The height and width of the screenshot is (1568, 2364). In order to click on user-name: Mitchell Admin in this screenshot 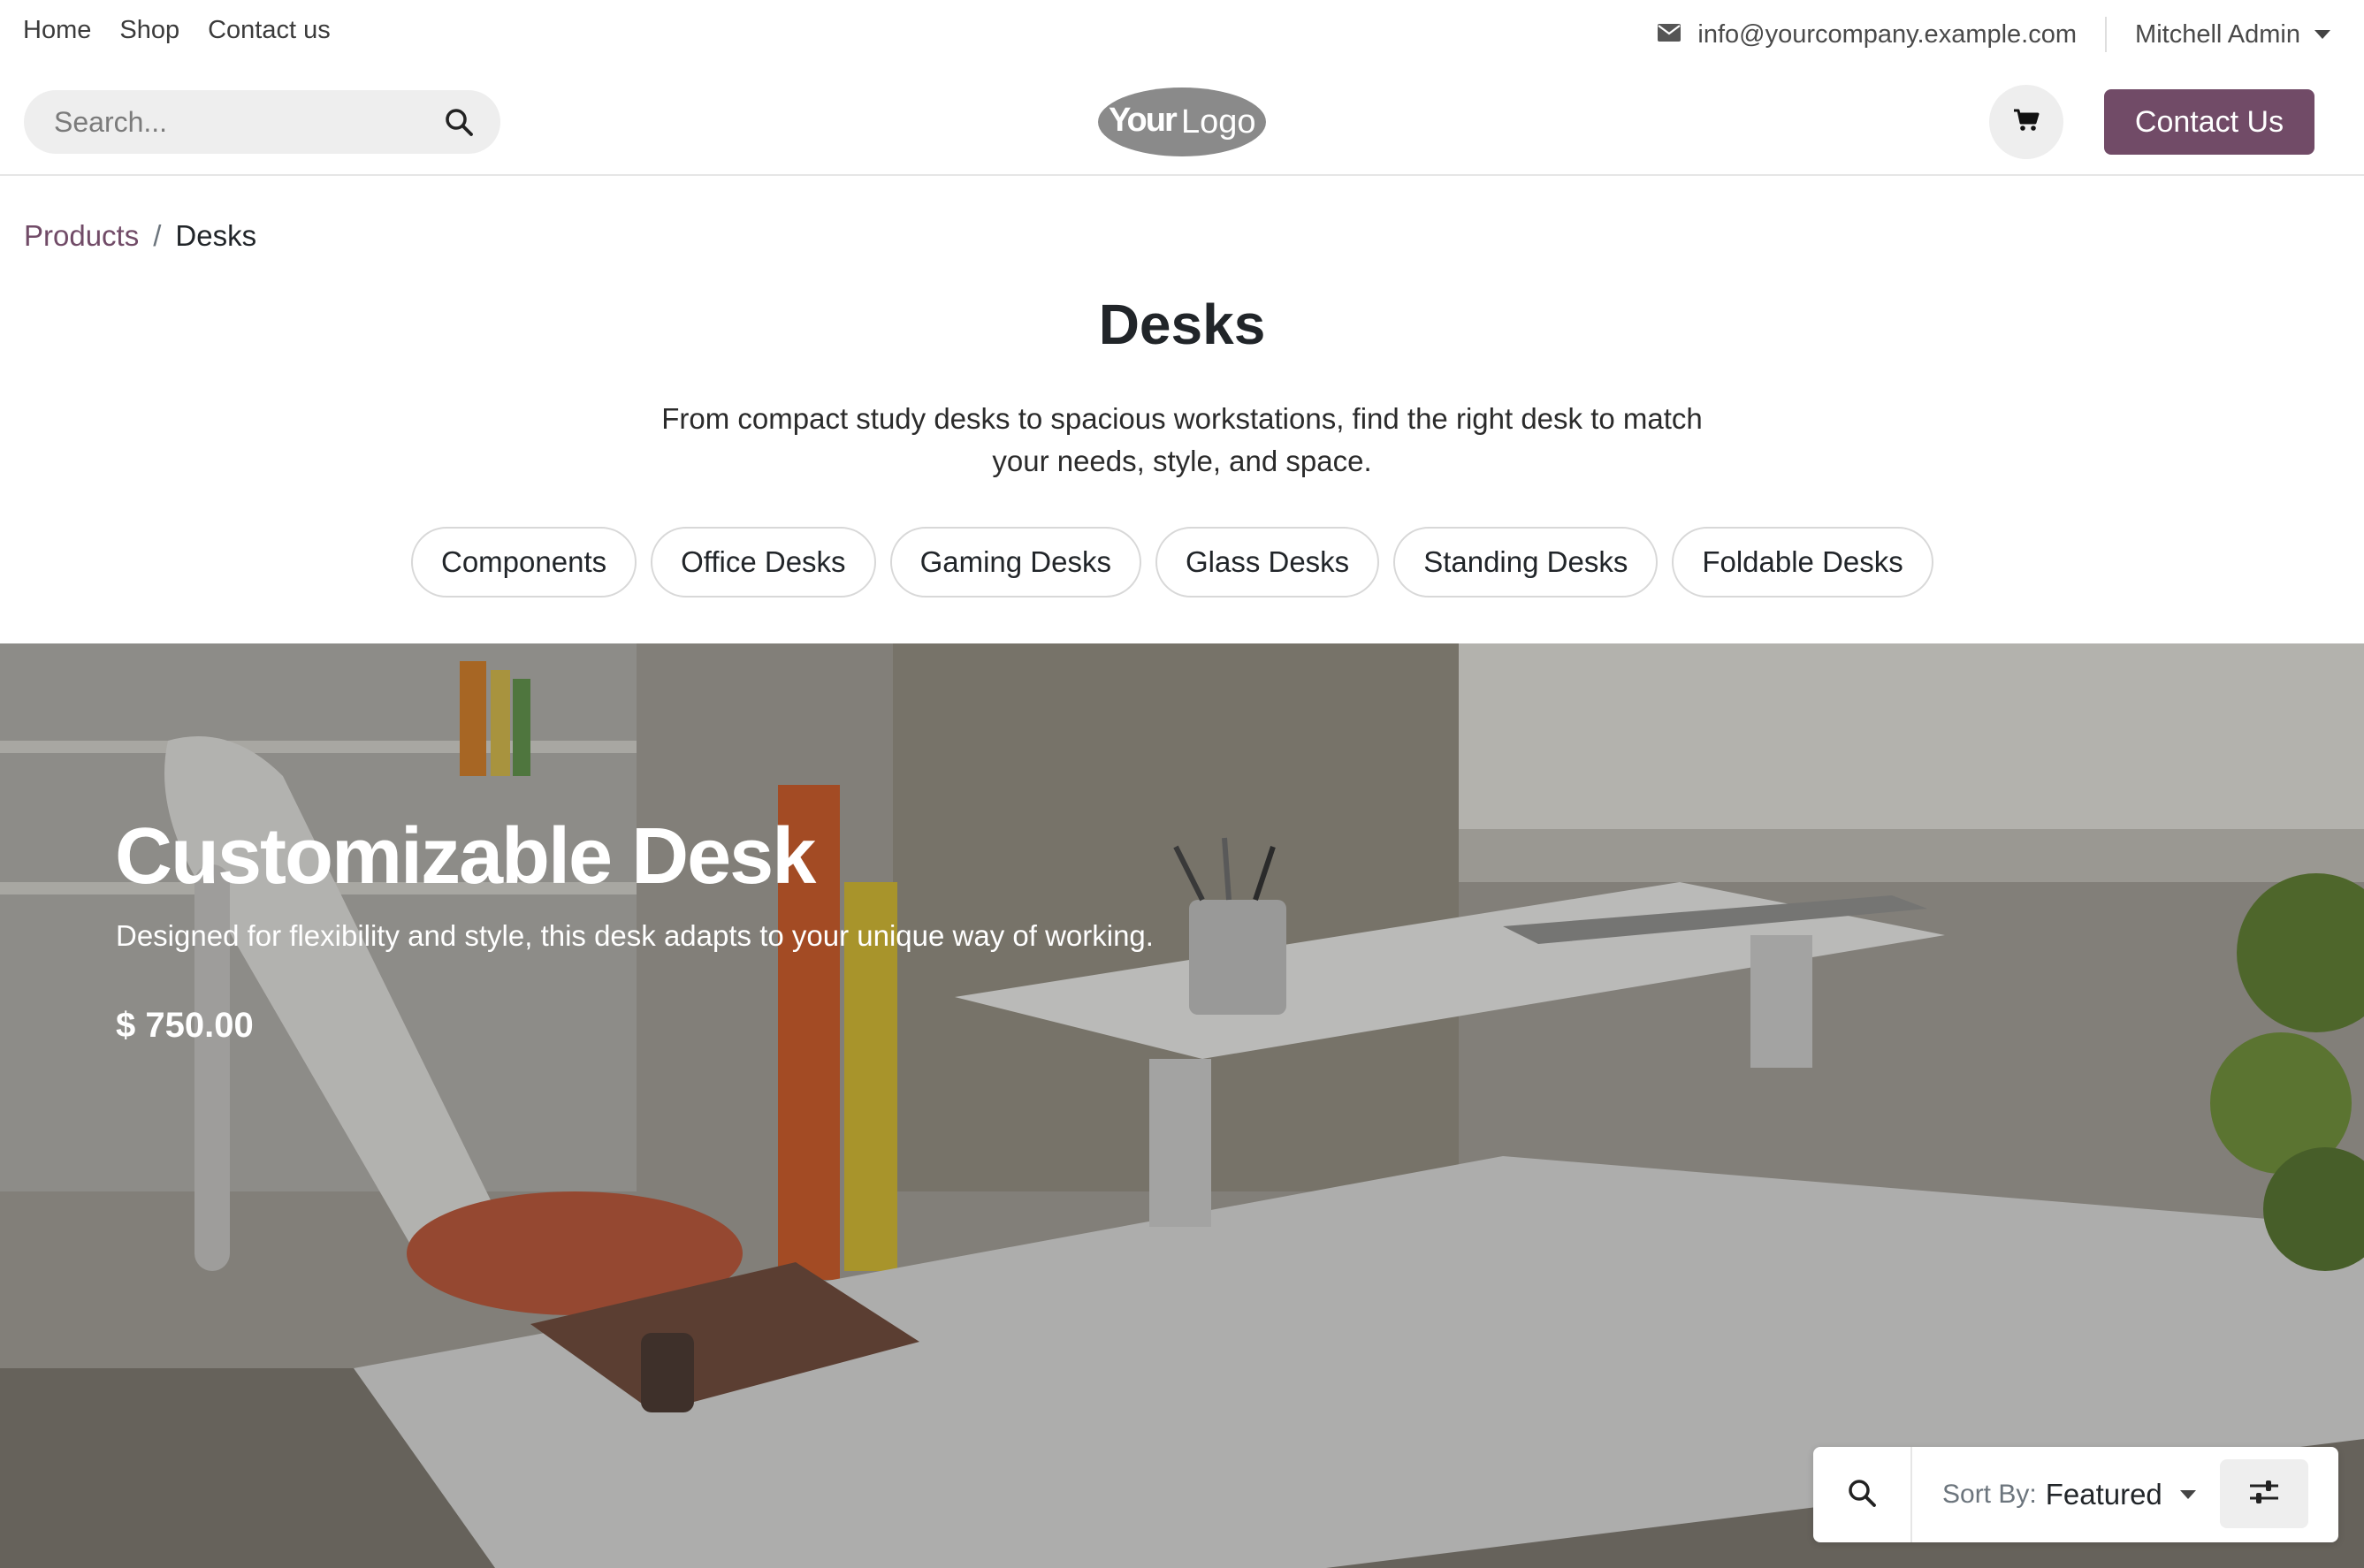, I will do `click(2218, 34)`.